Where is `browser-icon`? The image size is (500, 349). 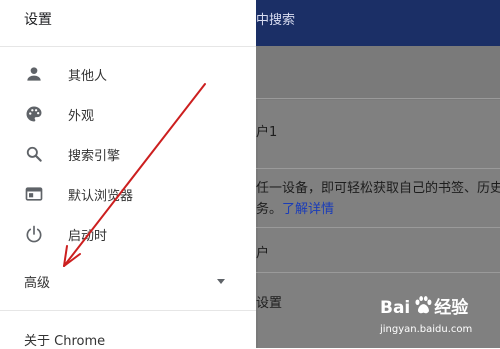 browser-icon is located at coordinates (34, 194).